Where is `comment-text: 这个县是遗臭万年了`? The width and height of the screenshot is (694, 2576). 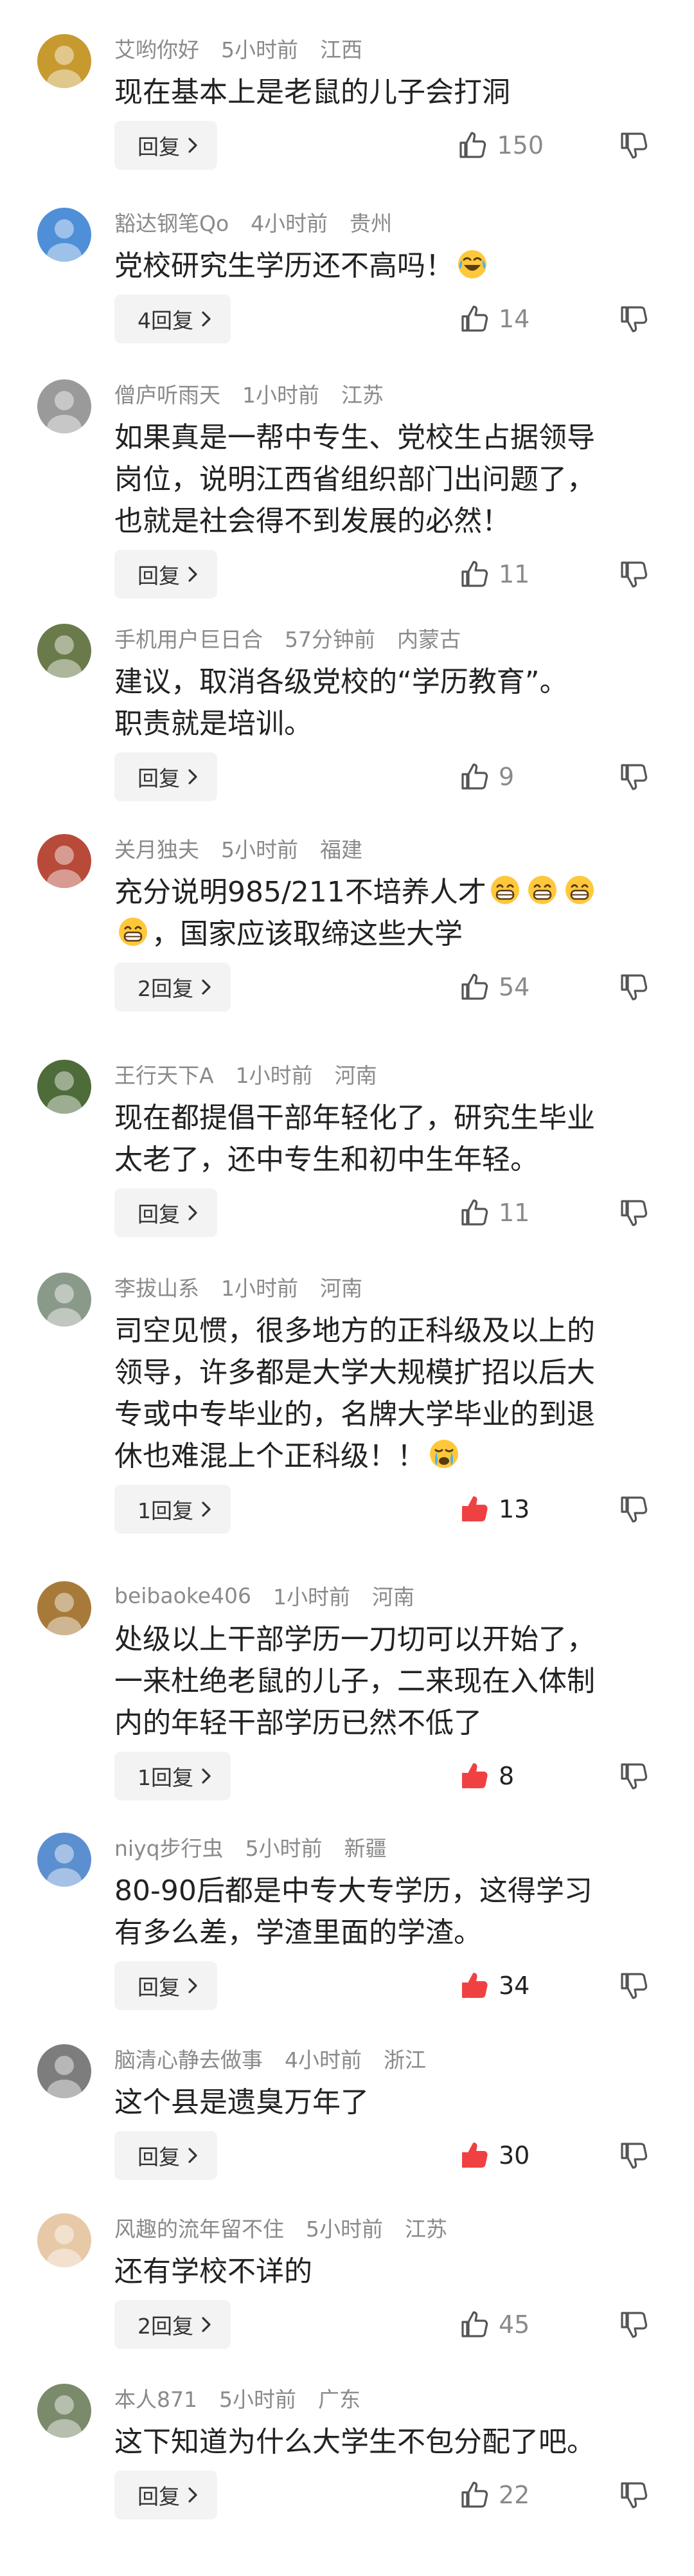
comment-text: 这个县是遗臭万年了 is located at coordinates (381, 2102).